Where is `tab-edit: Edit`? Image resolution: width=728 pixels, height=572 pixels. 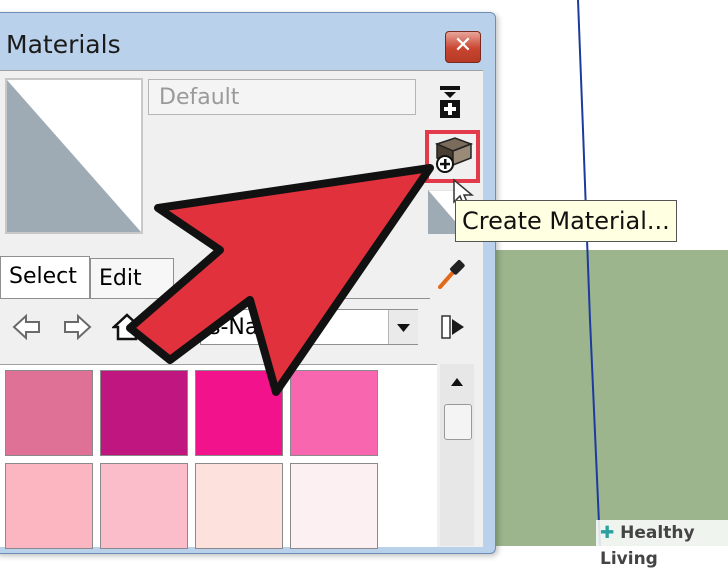
tab-edit: Edit is located at coordinates (132, 278).